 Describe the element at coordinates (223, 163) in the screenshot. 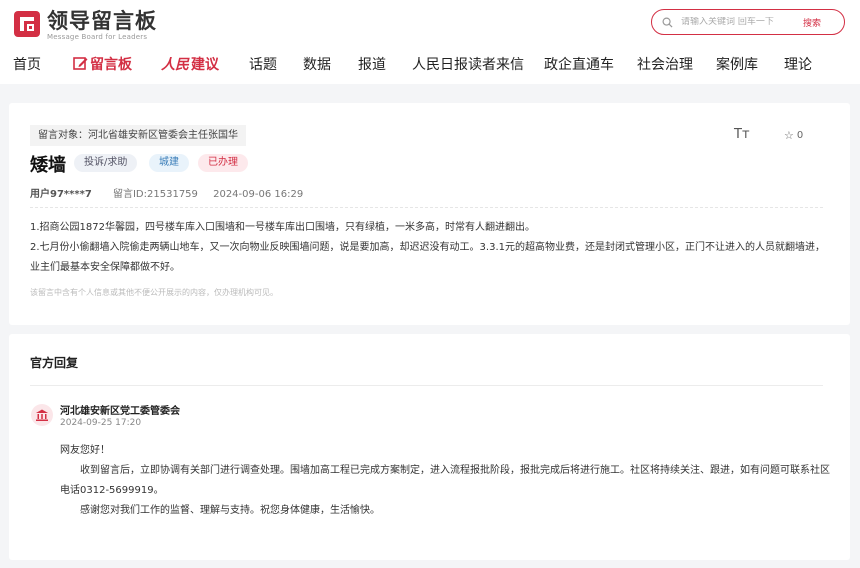

I see `status-badge: 已办理` at that location.